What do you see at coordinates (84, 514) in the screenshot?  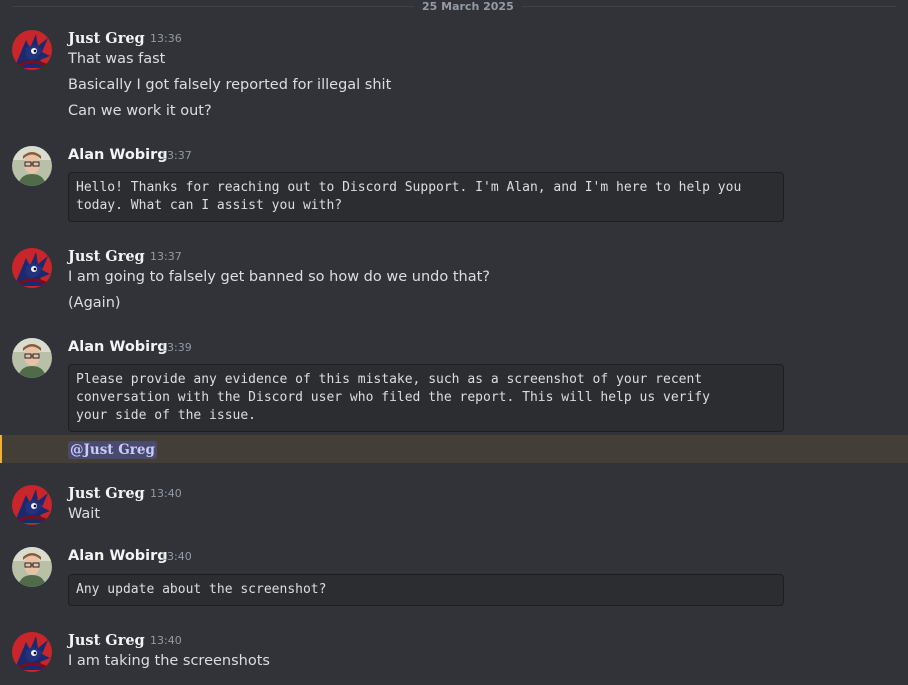 I see `message-text: Wait` at bounding box center [84, 514].